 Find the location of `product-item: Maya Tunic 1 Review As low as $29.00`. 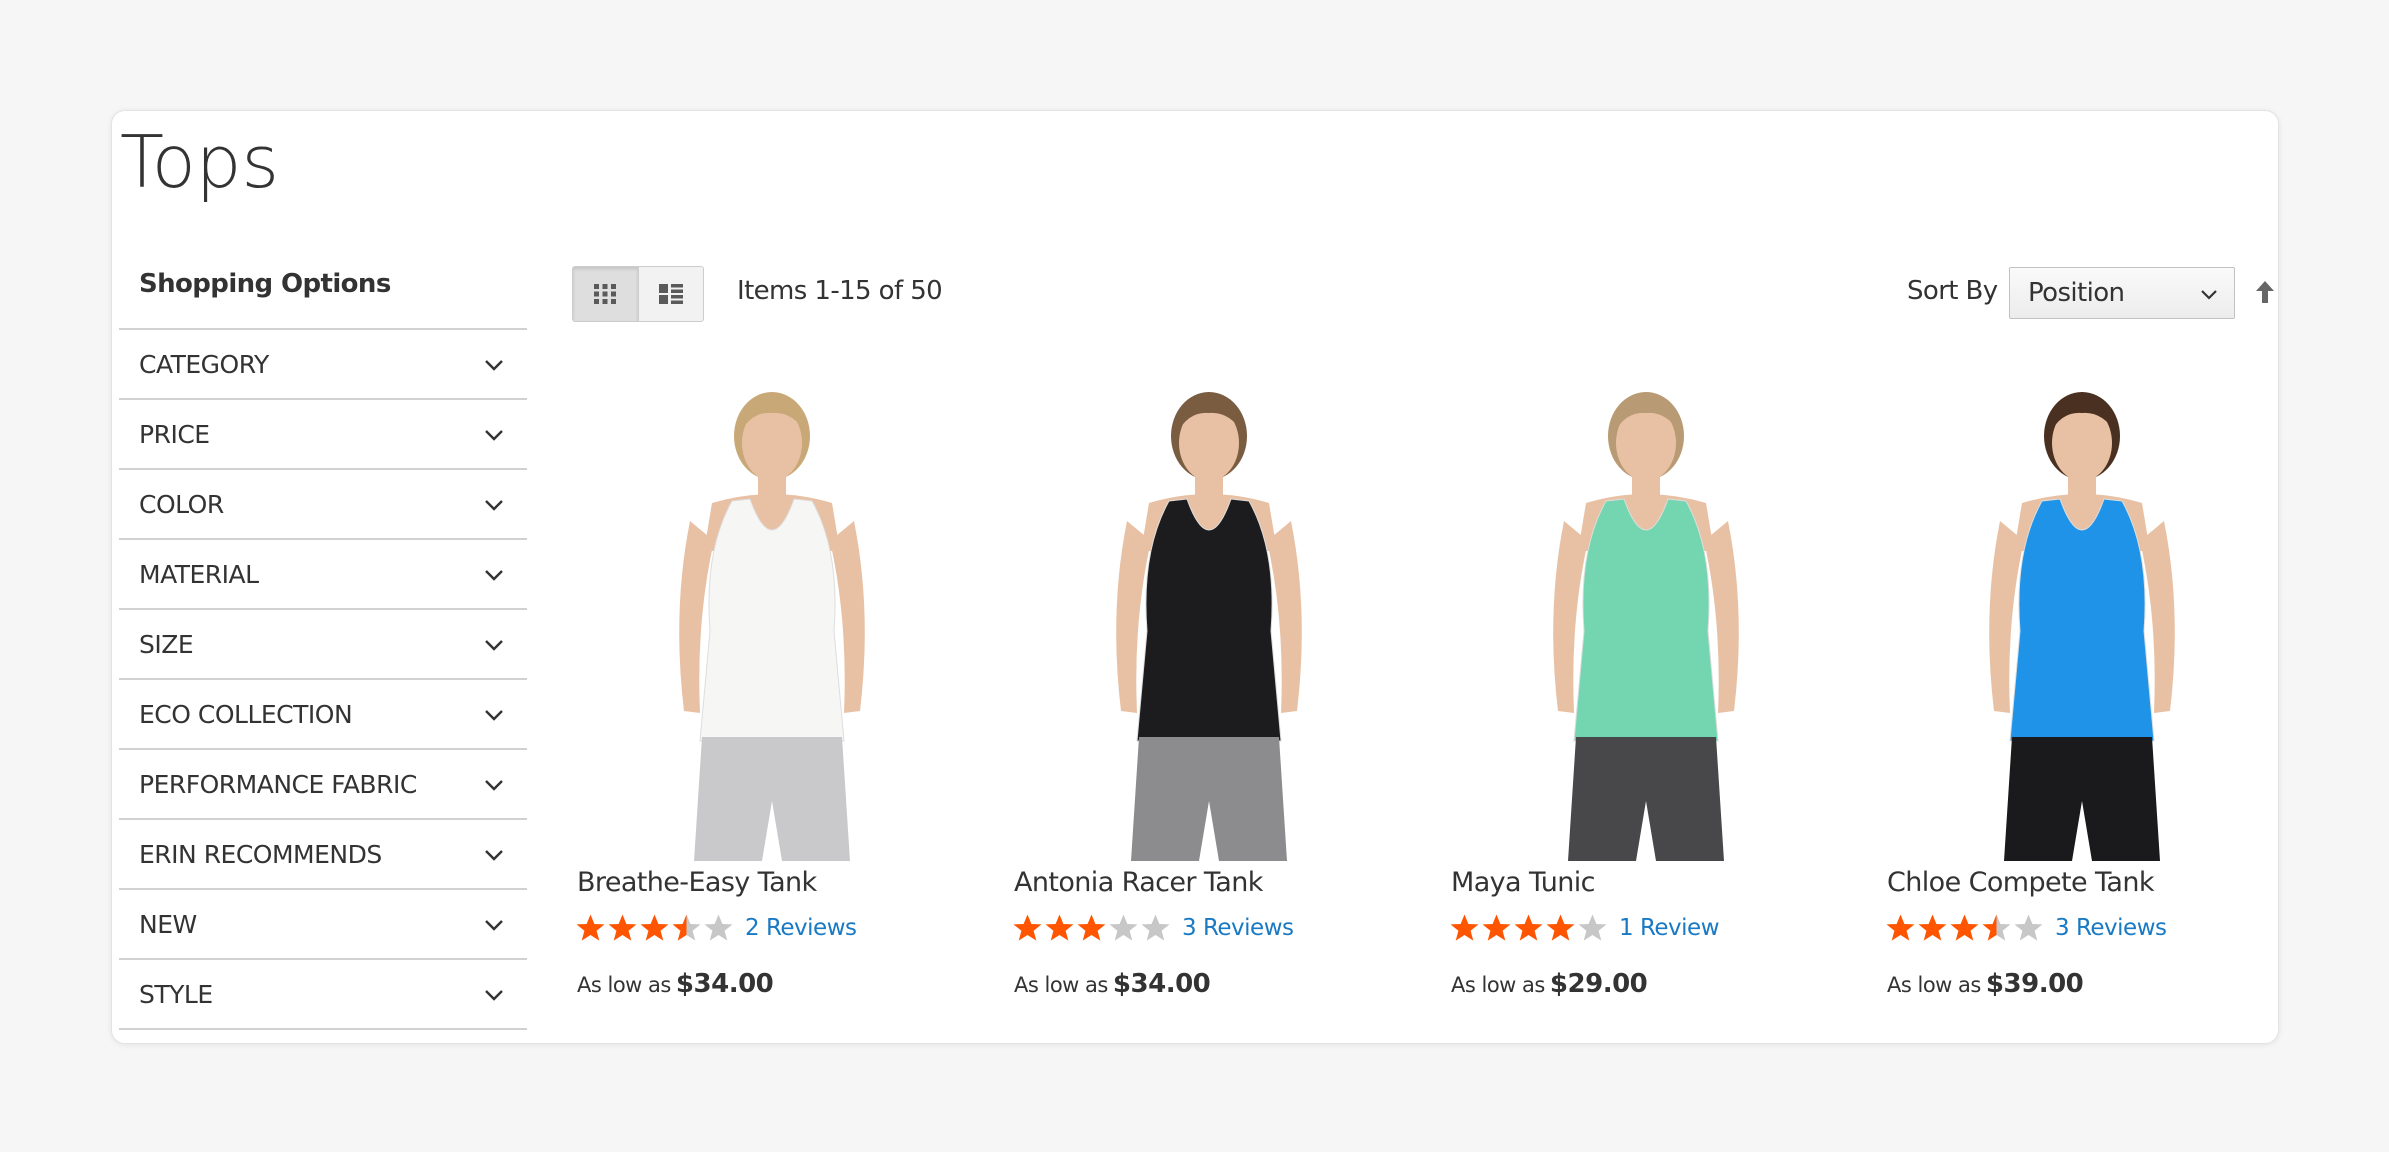

product-item: Maya Tunic 1 Review As low as $29.00 is located at coordinates (1646, 690).